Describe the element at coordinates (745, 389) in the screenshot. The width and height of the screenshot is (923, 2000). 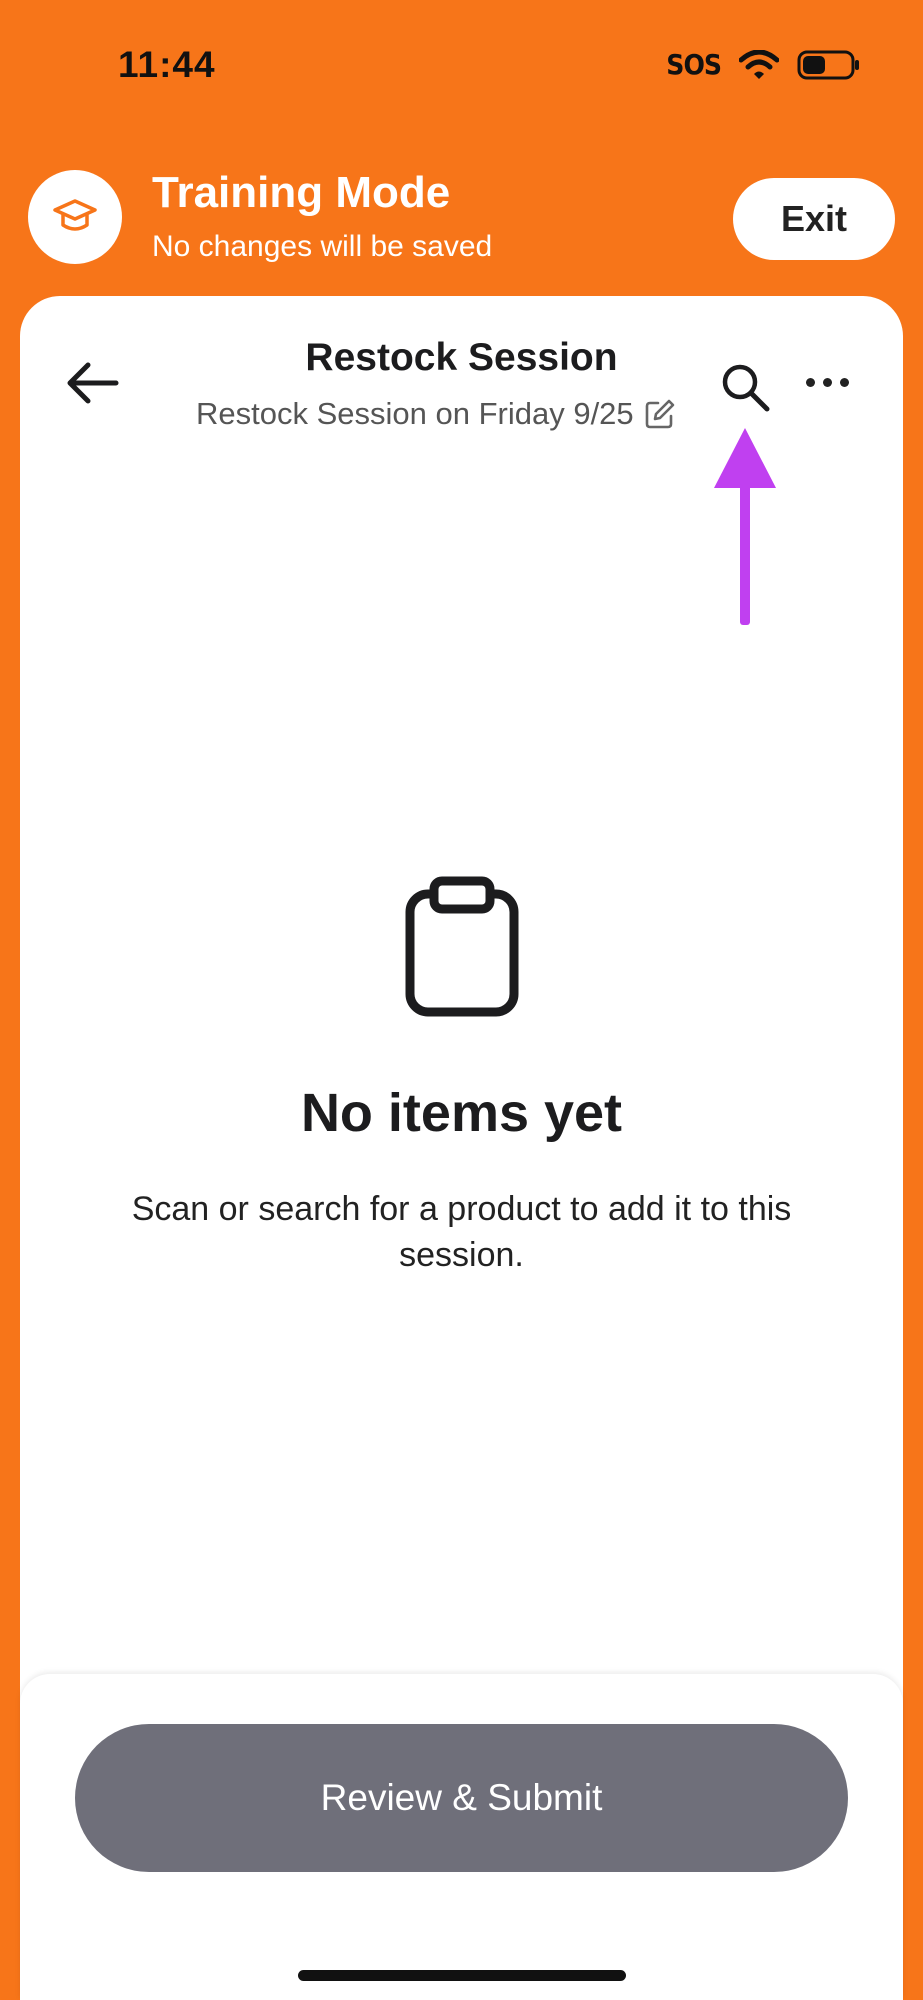
I see `search-icon` at that location.